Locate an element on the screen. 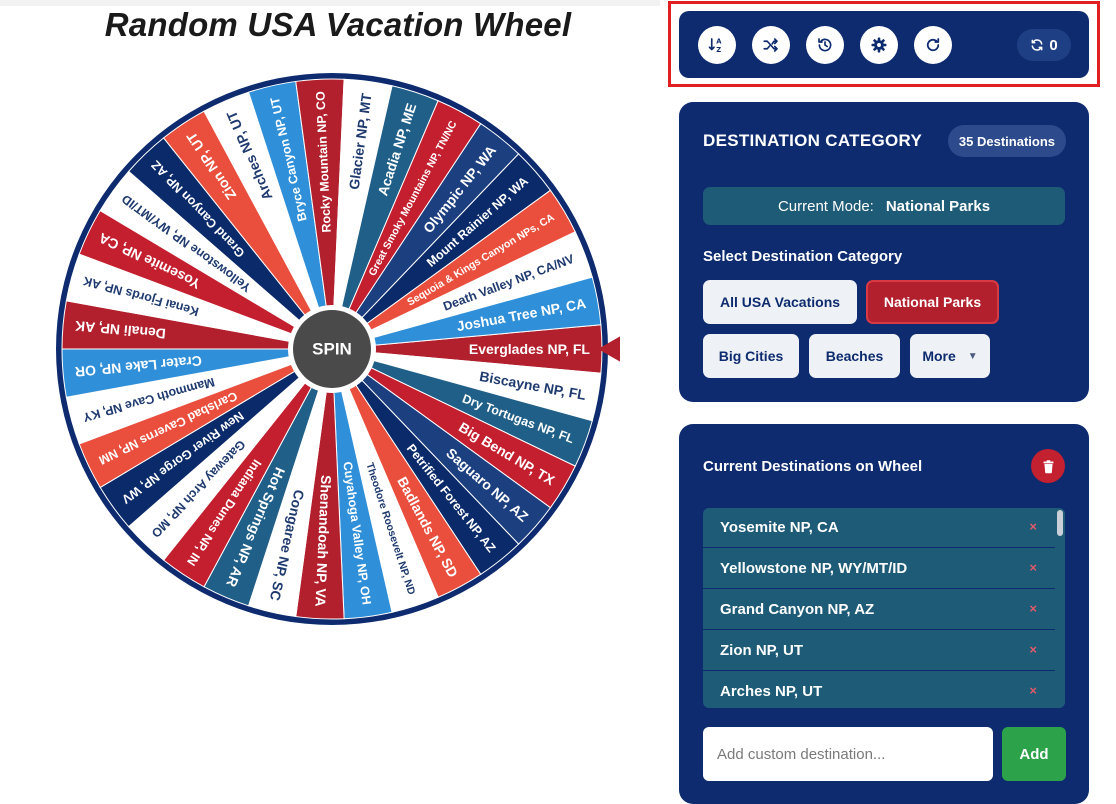  destination-name: Zion NP, UT is located at coordinates (762, 650).